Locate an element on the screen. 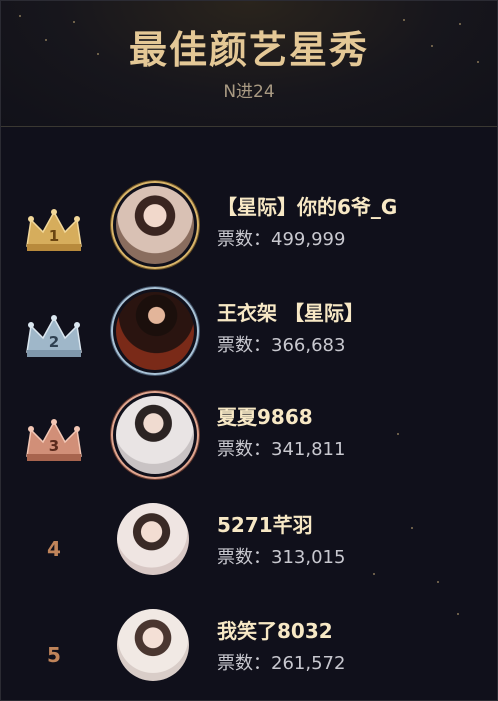 The image size is (498, 701). rank-badge: 2 is located at coordinates (54, 337).